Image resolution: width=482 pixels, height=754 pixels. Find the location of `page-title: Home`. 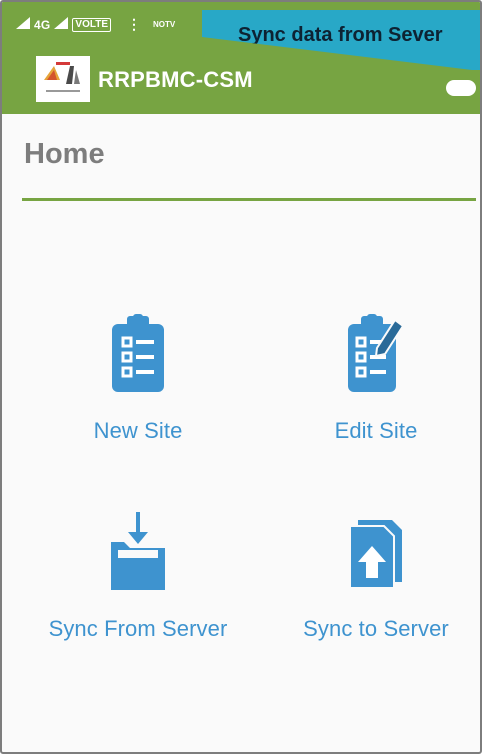

page-title: Home is located at coordinates (64, 154).